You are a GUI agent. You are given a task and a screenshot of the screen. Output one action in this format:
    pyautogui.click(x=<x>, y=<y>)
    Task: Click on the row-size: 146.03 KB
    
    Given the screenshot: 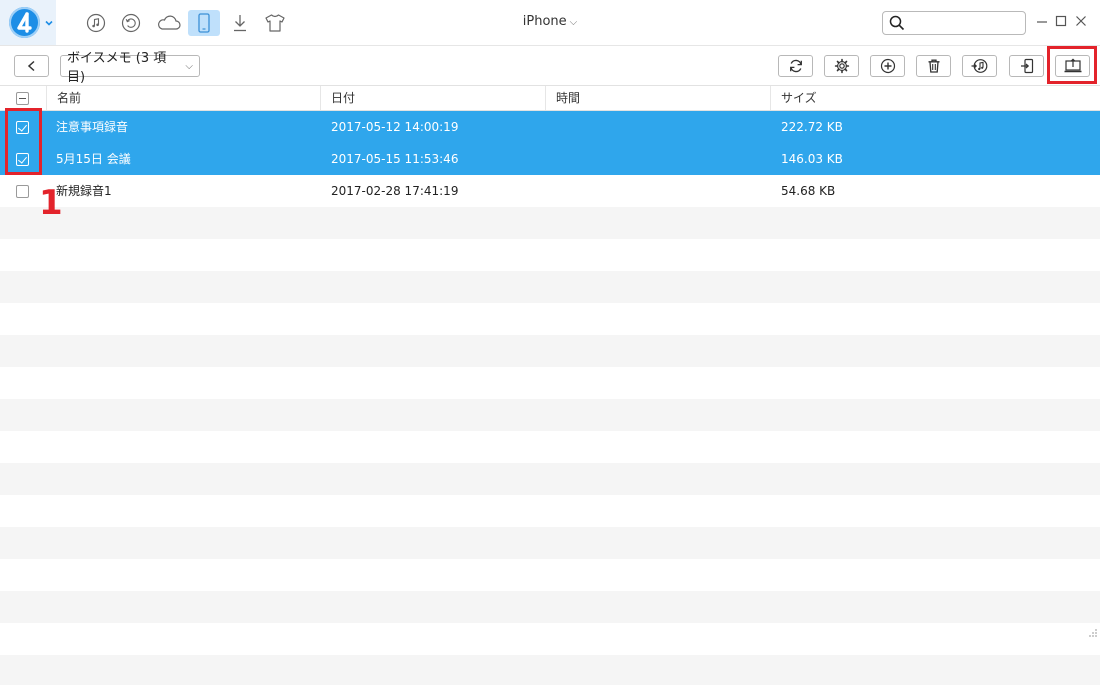 What is the action you would take?
    pyautogui.click(x=812, y=159)
    